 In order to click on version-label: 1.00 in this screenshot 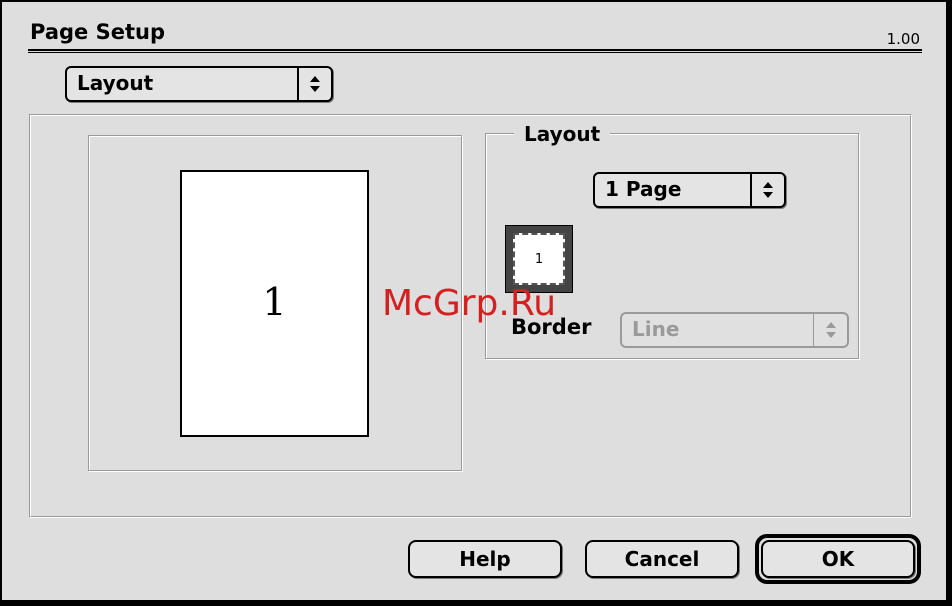, I will do `click(903, 39)`.